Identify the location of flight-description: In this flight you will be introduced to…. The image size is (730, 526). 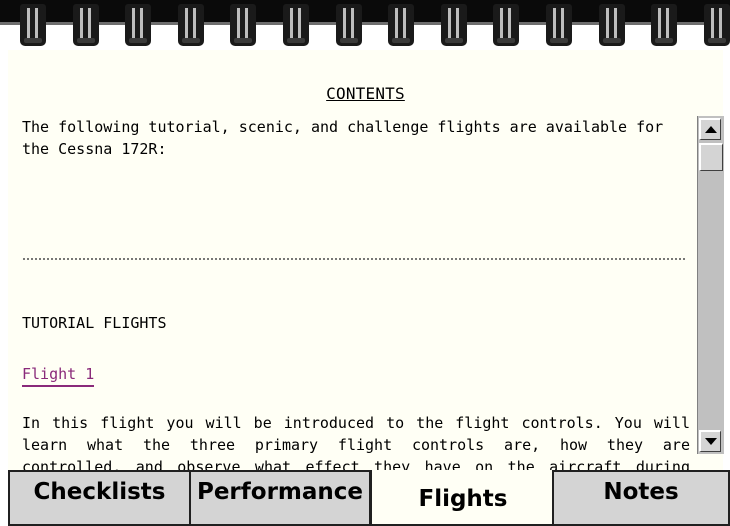
(356, 442).